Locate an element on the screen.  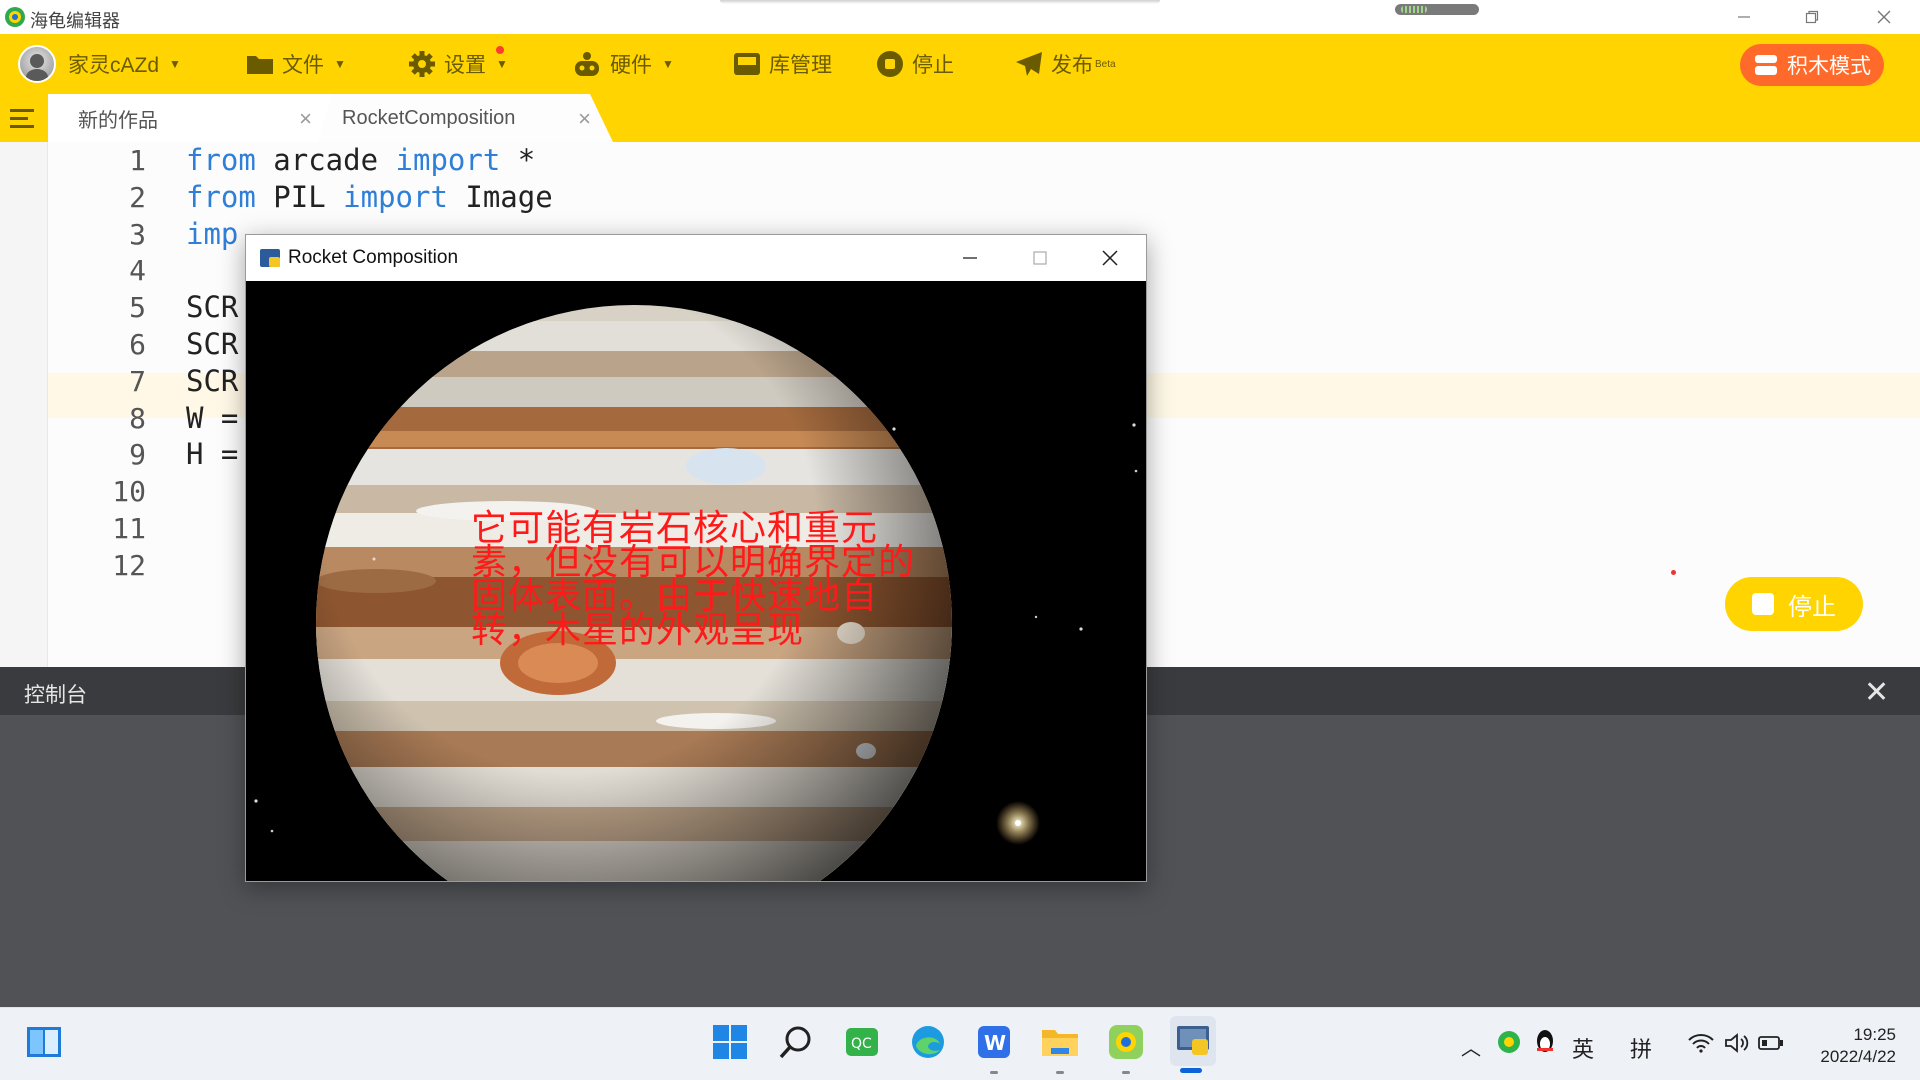
taskbar-wps-app: W is located at coordinates (994, 1042).